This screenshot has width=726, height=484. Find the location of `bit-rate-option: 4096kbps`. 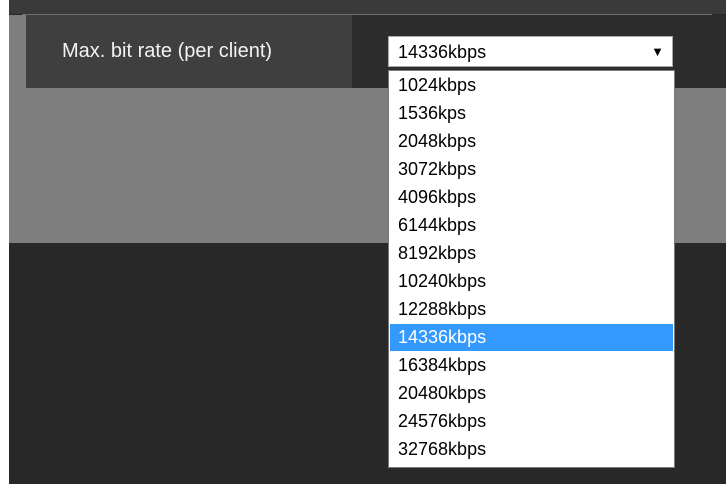

bit-rate-option: 4096kbps is located at coordinates (531, 197).